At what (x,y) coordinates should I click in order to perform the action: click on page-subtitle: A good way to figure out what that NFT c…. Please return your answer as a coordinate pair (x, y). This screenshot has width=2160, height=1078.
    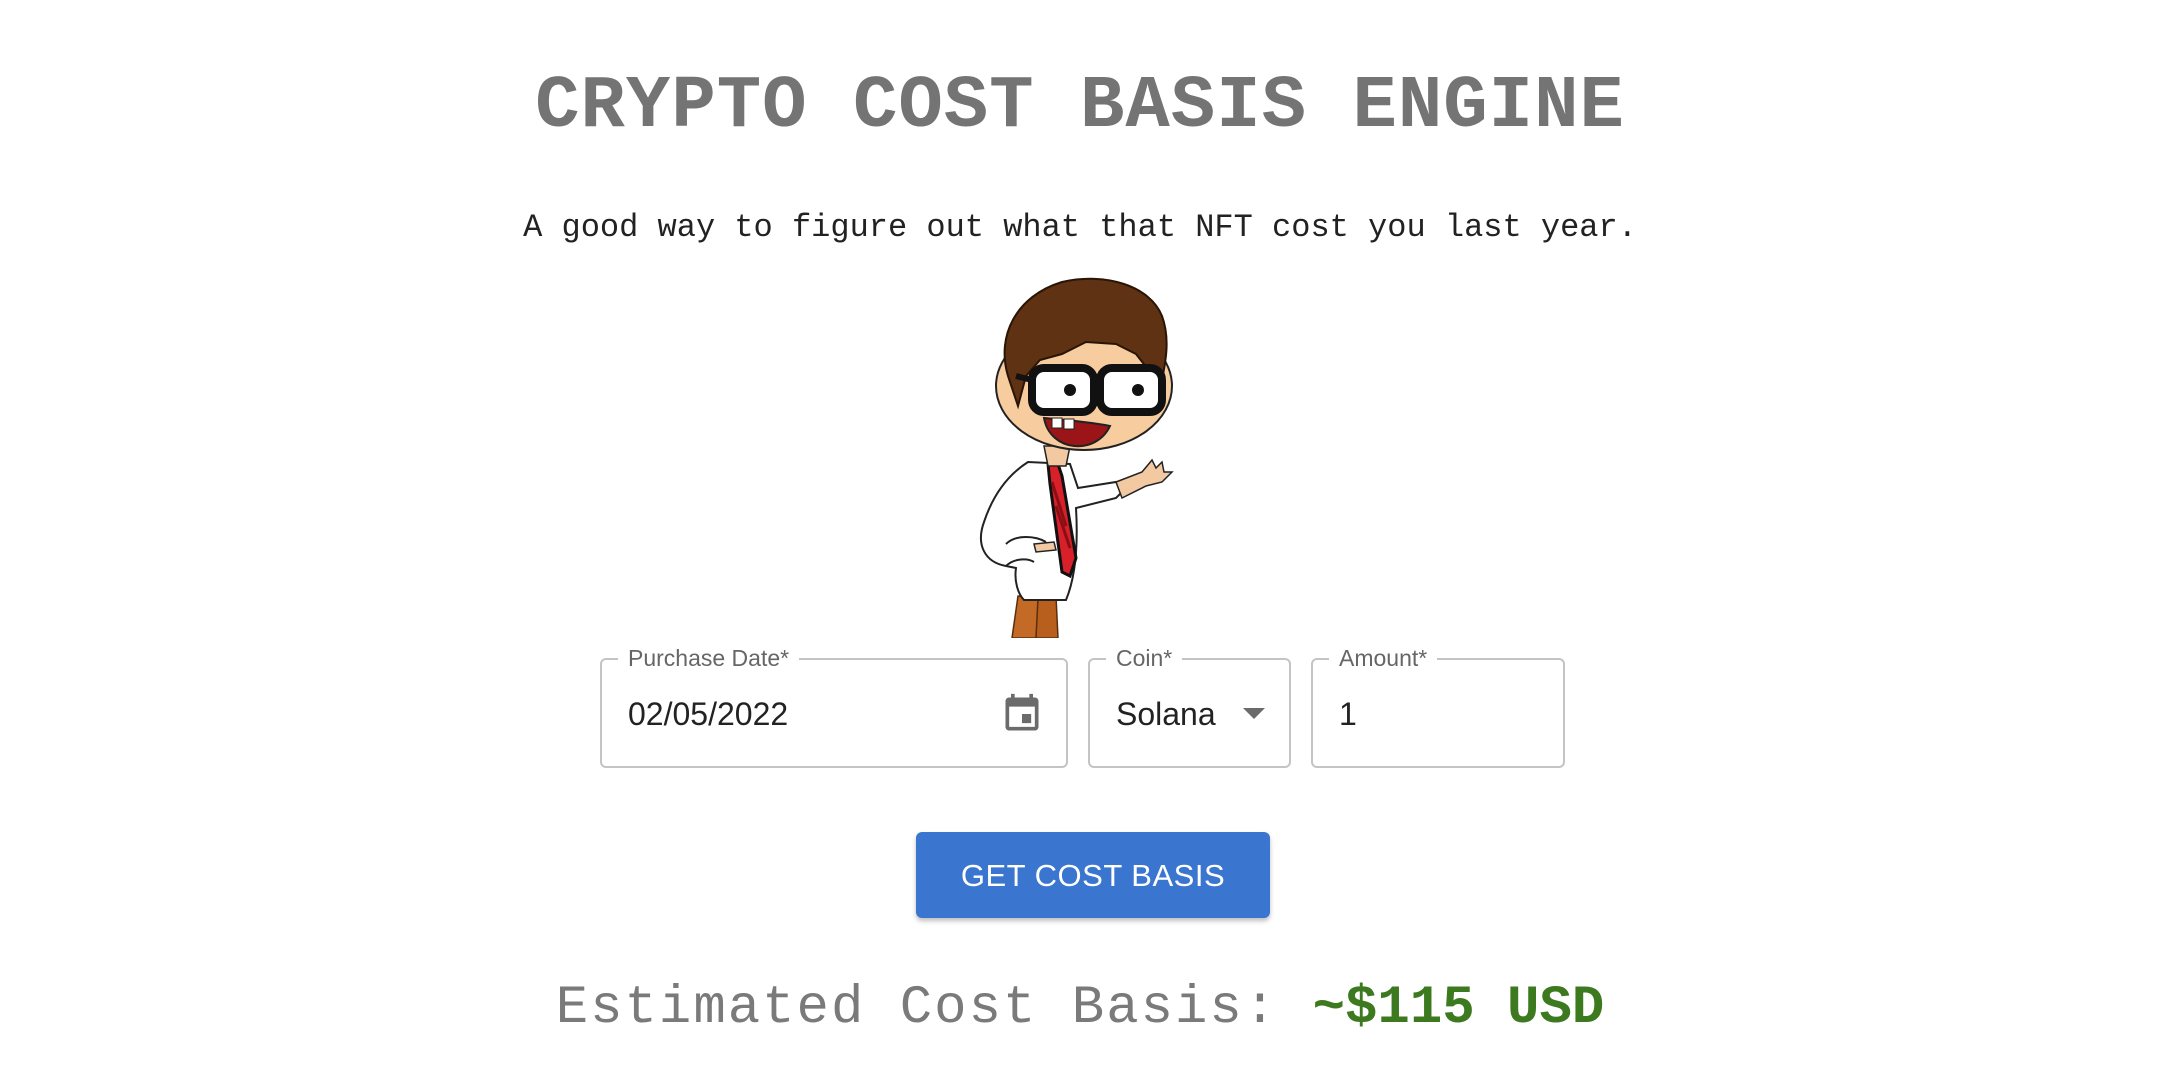
    Looking at the image, I should click on (1080, 227).